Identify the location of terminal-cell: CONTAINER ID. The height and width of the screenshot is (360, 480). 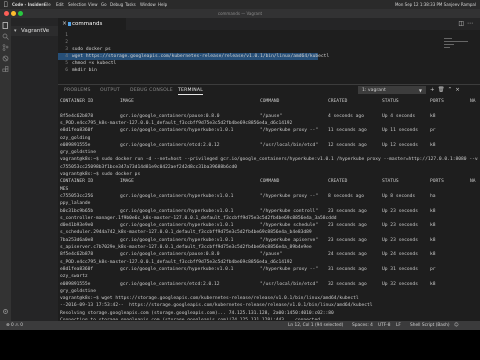
(77, 101).